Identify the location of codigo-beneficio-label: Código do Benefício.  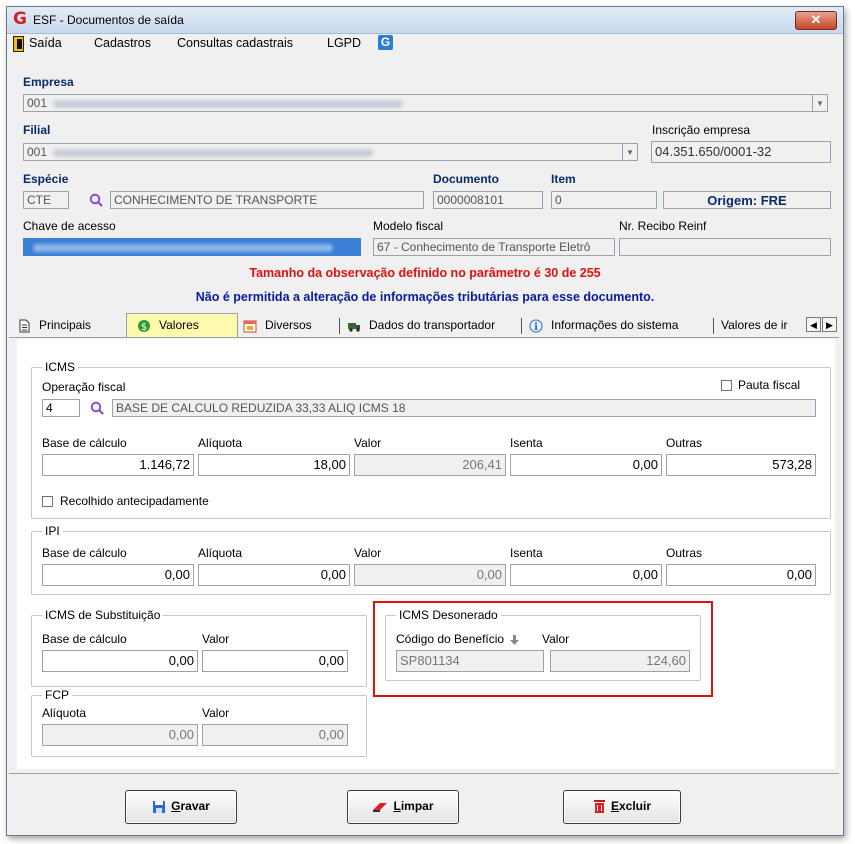
(450, 639).